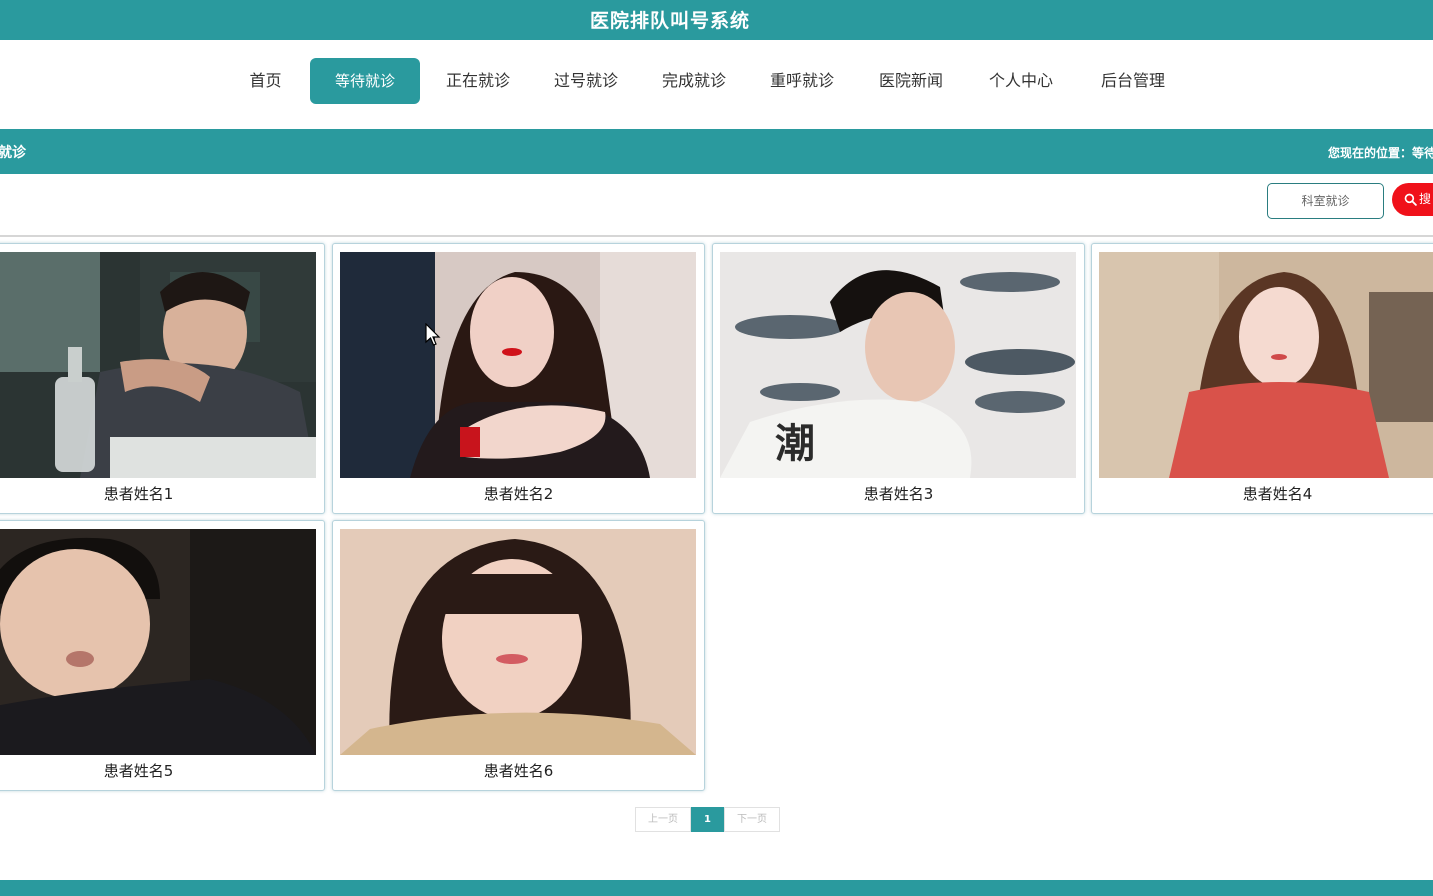  Describe the element at coordinates (802, 81) in the screenshot. I see `nav-recall: 重呼就诊` at that location.